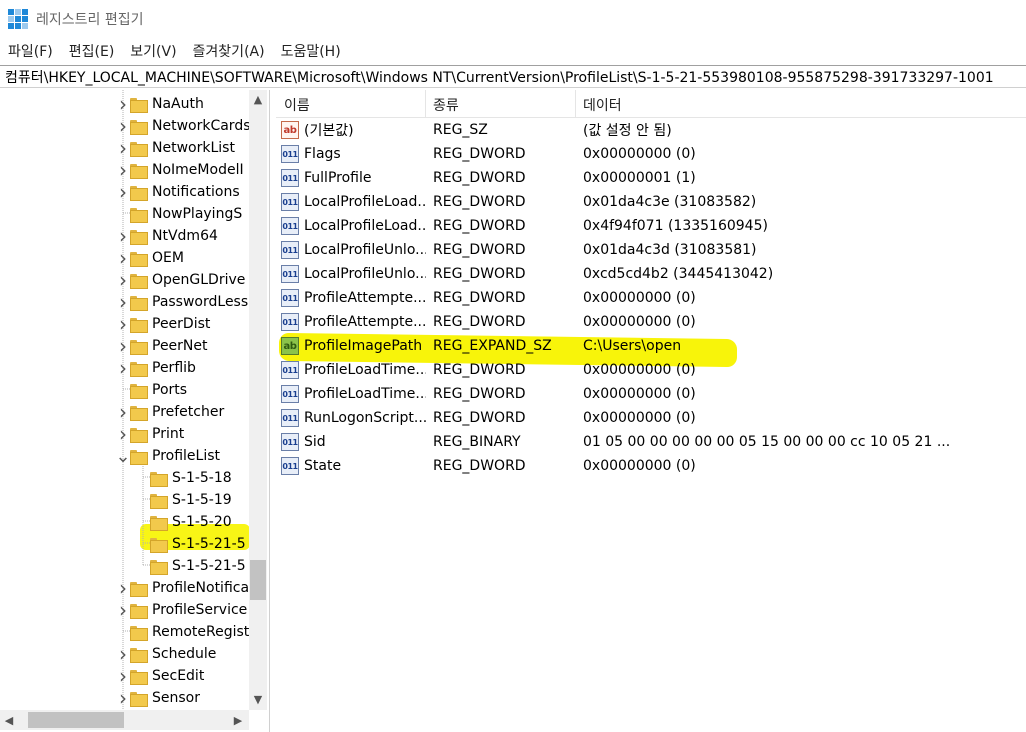 The image size is (1026, 732). What do you see at coordinates (160, 676) in the screenshot?
I see `tree-item: › SecEdit` at bounding box center [160, 676].